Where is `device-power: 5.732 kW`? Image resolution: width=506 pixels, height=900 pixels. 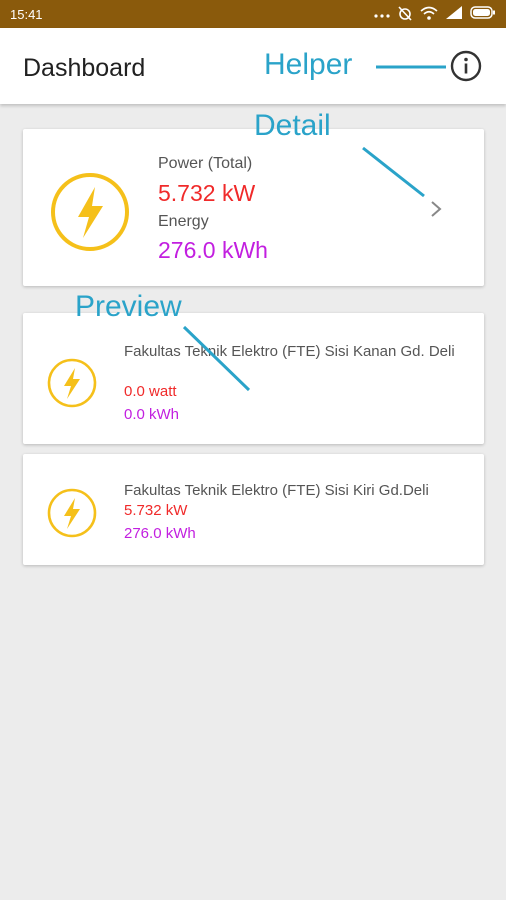
device-power: 5.732 kW is located at coordinates (156, 510).